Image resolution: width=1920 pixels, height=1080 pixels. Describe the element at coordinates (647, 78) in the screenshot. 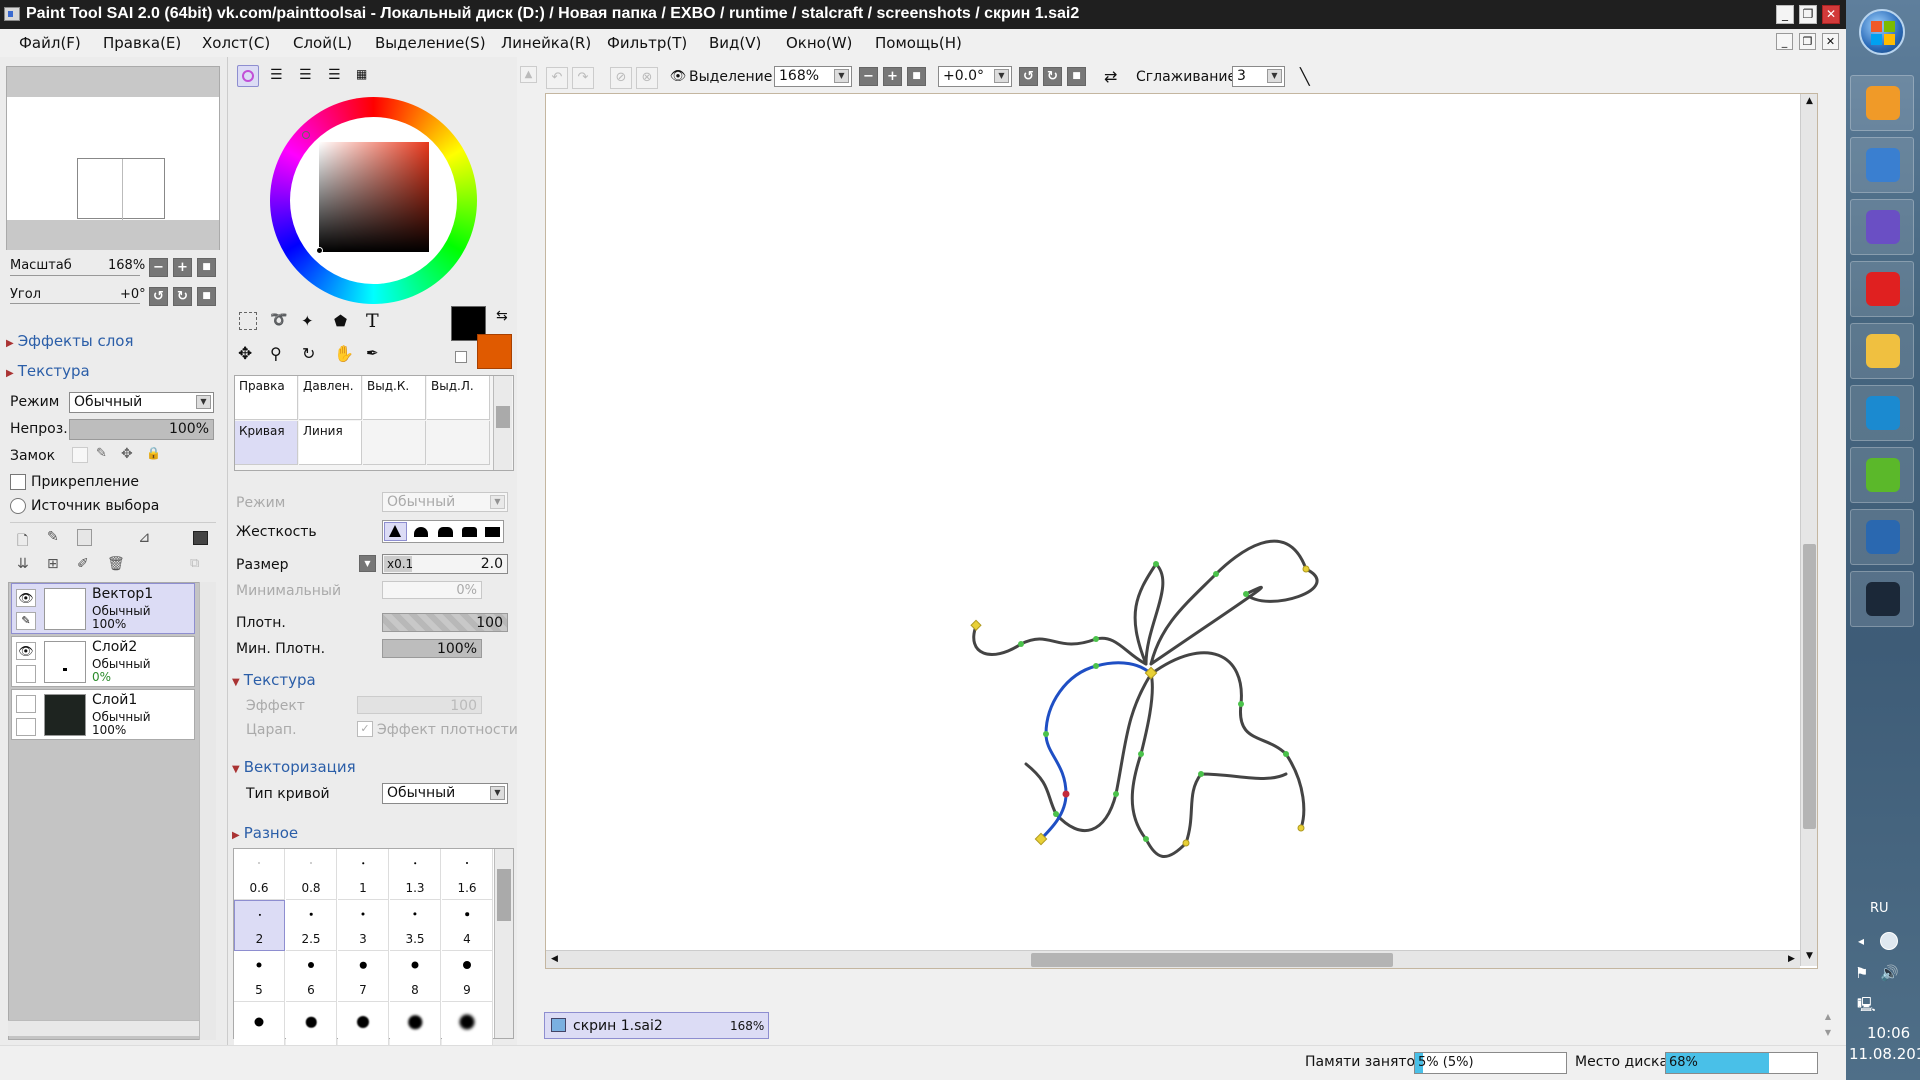

I see `invert-selection-icon: ⊗` at that location.